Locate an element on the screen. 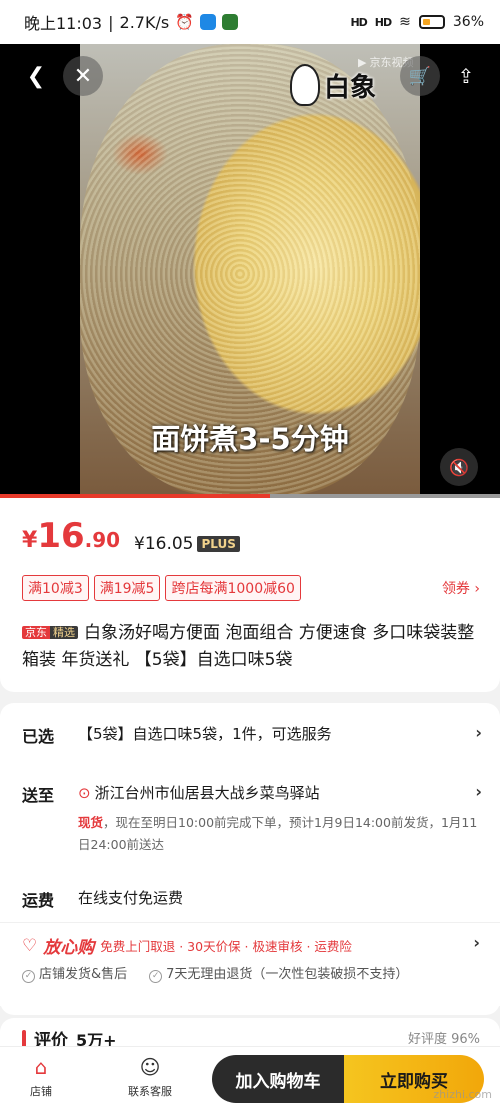 Image resolution: width=500 pixels, height=1111 pixels. bottom-action-bar: ⌂ 店铺 ☺ 联系客服 加入购物车 立即购买 zhizhi.com is located at coordinates (250, 1078).